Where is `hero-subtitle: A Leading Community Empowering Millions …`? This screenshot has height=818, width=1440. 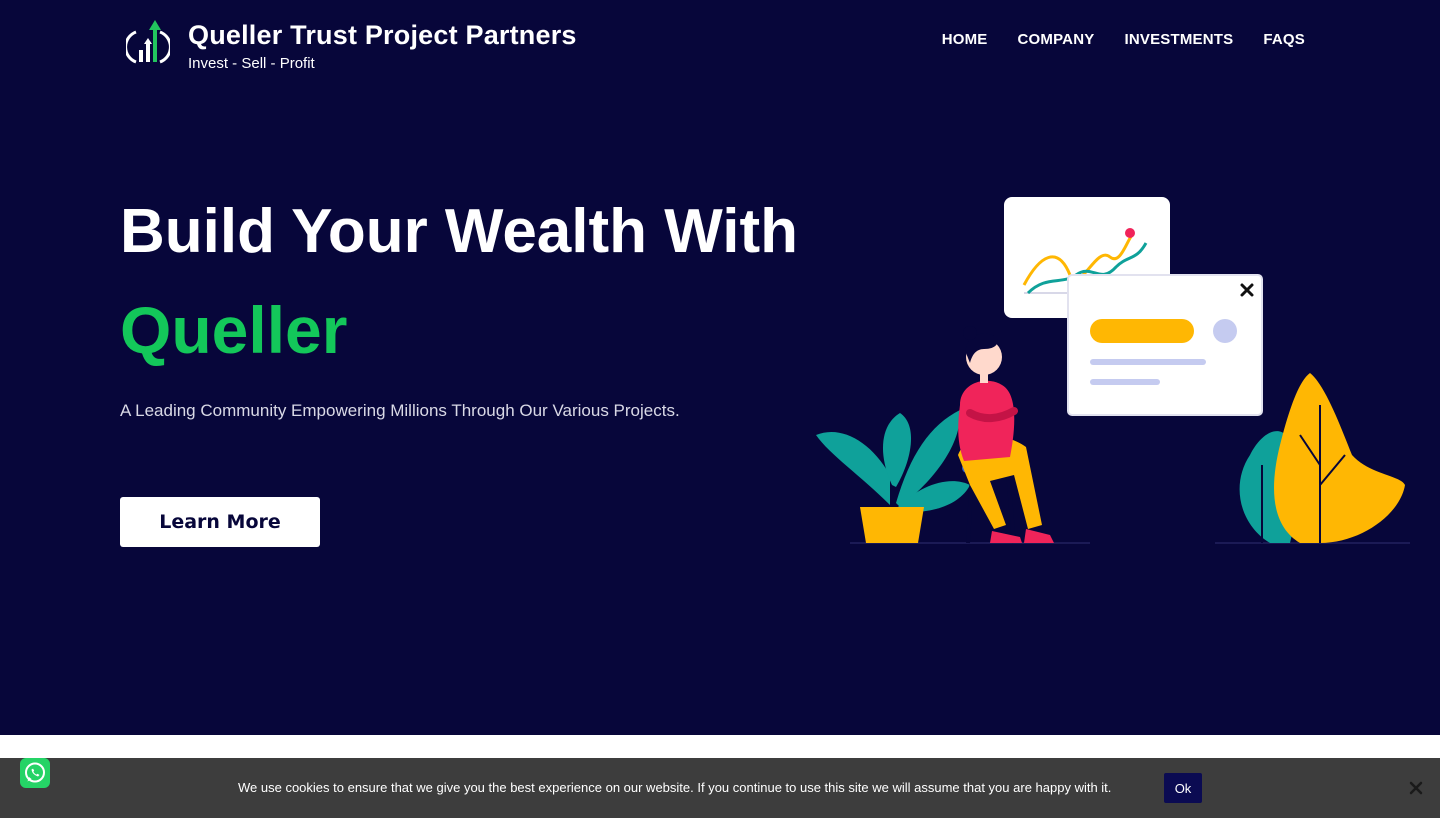
hero-subtitle: A Leading Community Empowering Millions … is located at coordinates (400, 410).